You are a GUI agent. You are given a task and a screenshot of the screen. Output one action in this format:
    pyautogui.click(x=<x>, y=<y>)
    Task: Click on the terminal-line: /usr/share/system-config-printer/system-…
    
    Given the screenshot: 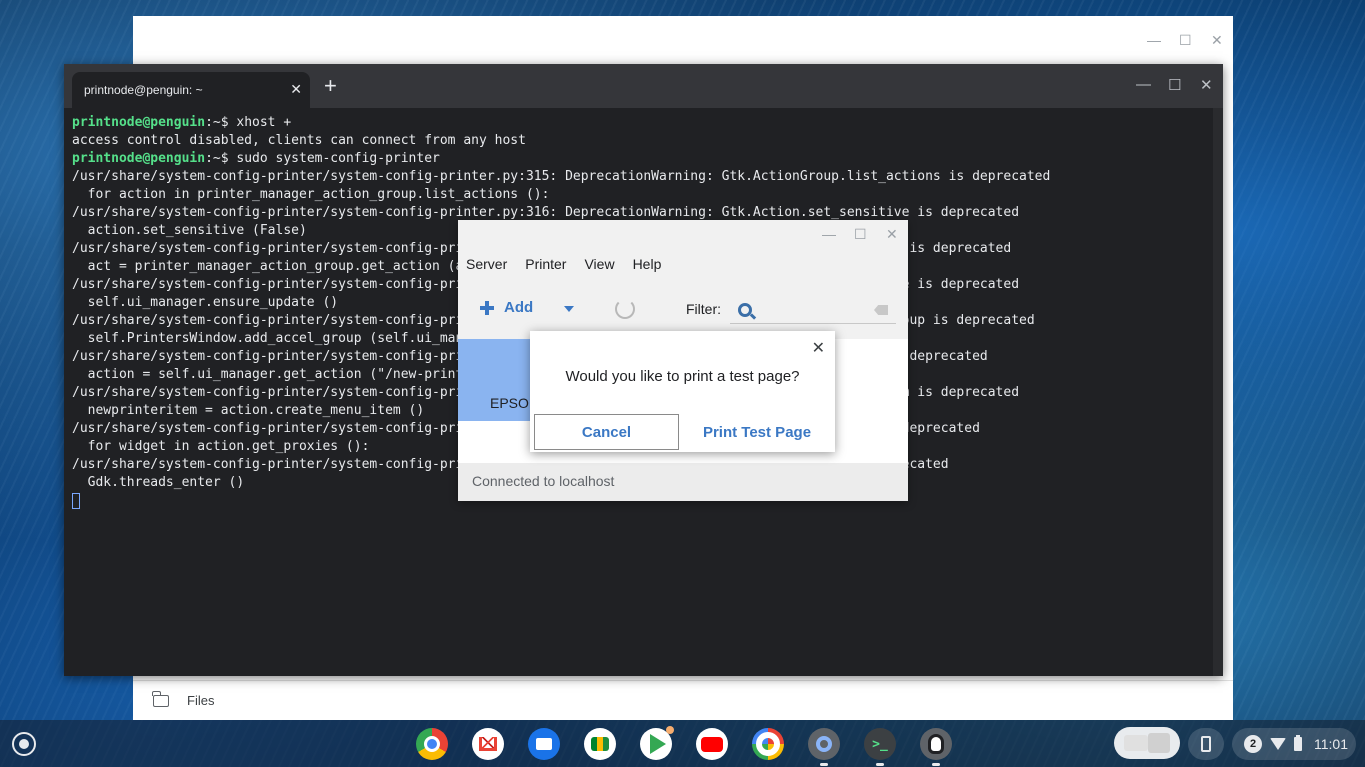 What is the action you would take?
    pyautogui.click(x=561, y=176)
    